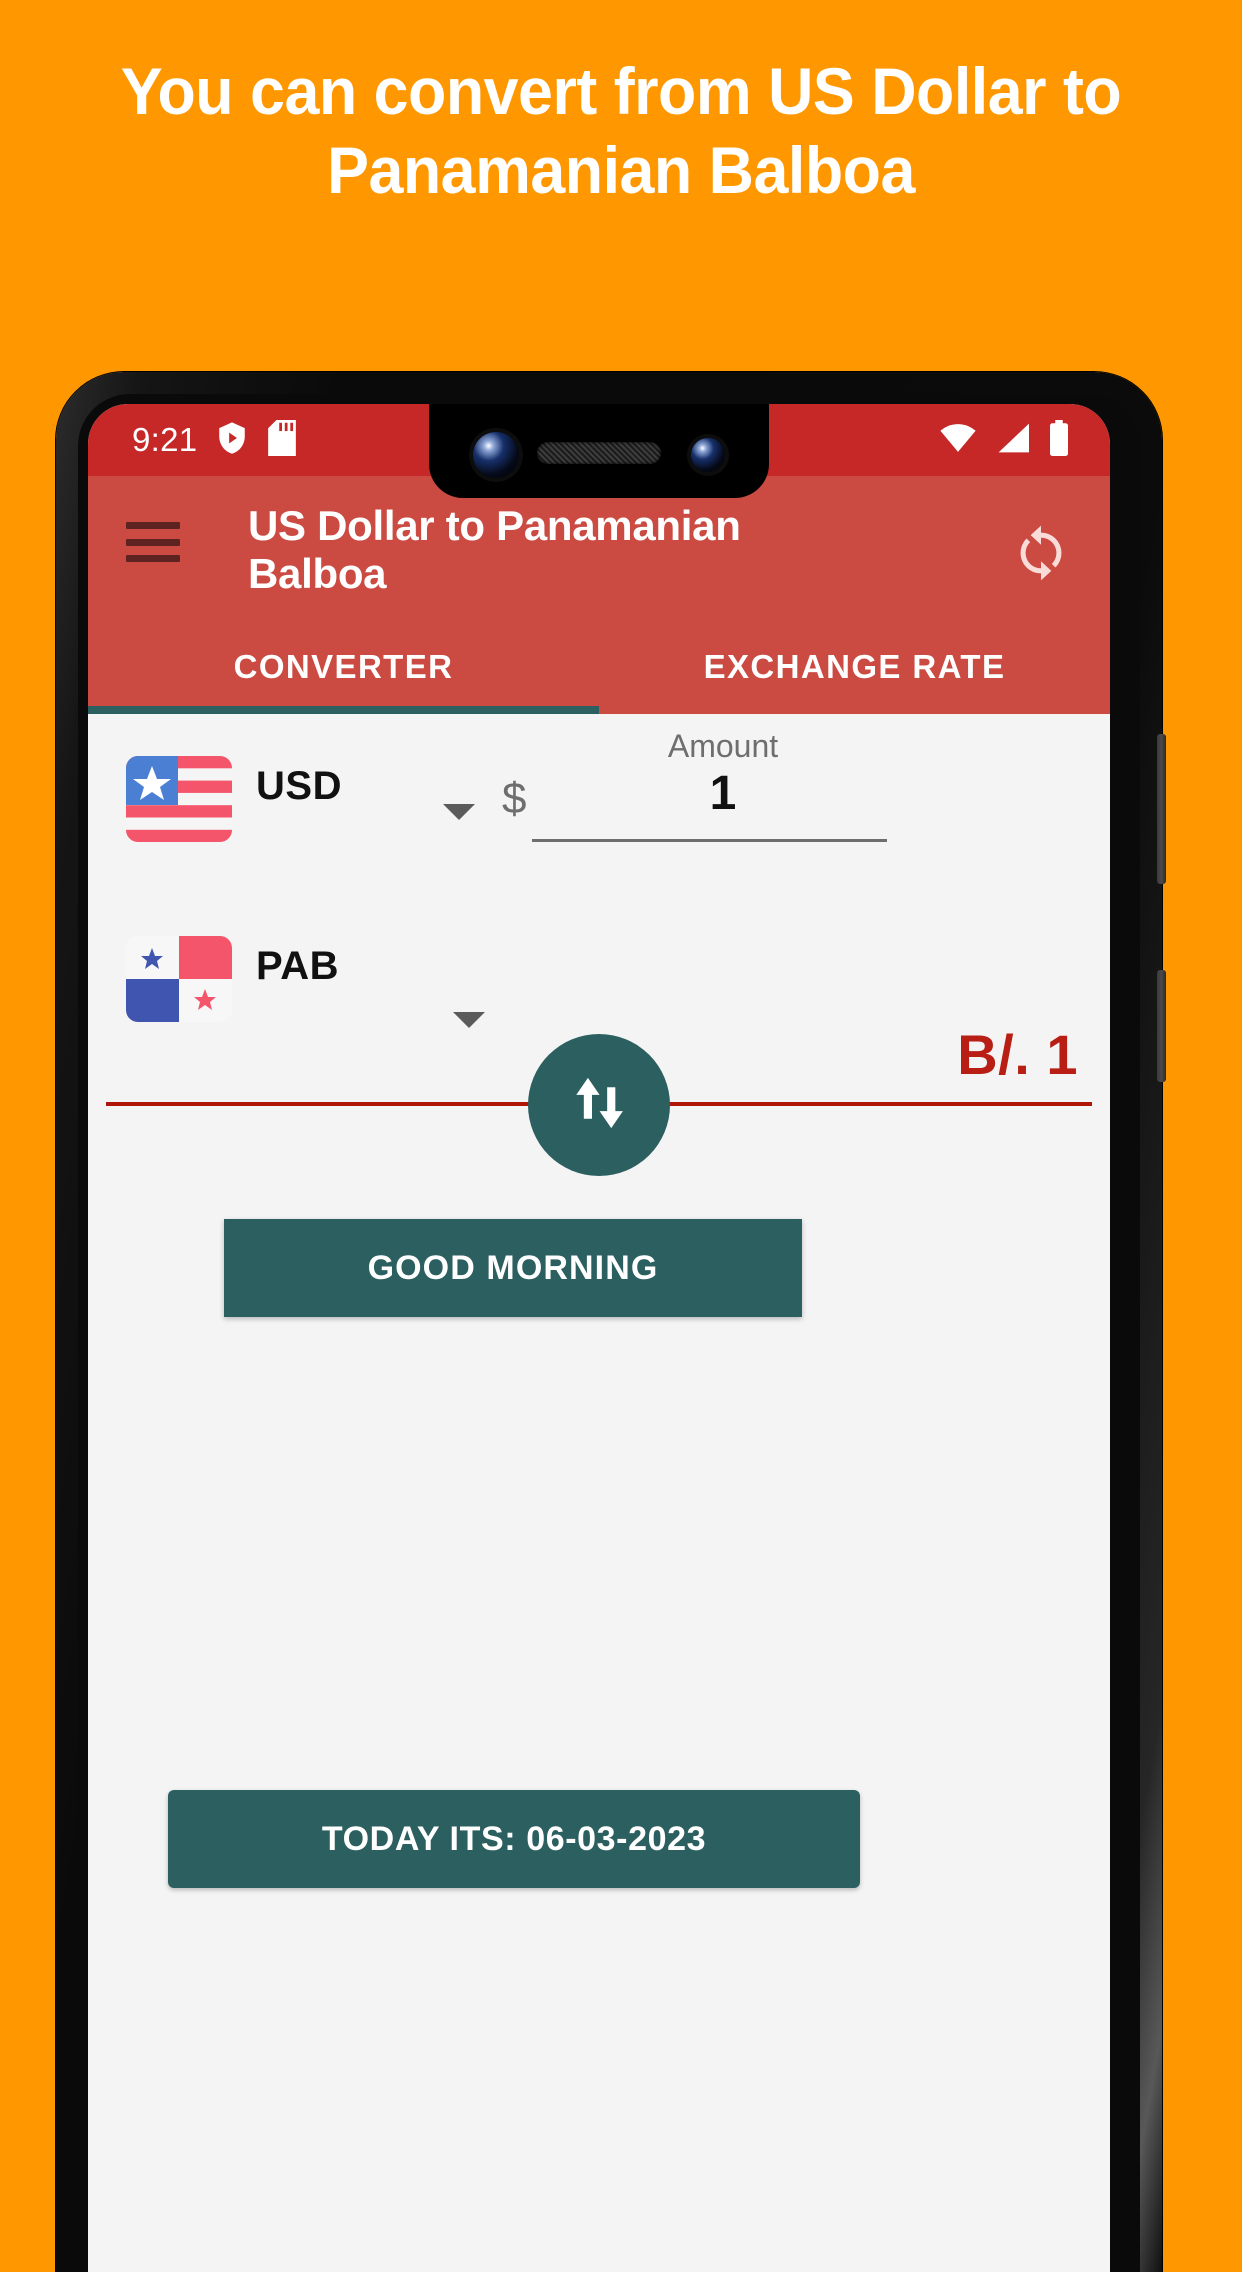  I want to click on from-currency-chevron-down-icon, so click(459, 812).